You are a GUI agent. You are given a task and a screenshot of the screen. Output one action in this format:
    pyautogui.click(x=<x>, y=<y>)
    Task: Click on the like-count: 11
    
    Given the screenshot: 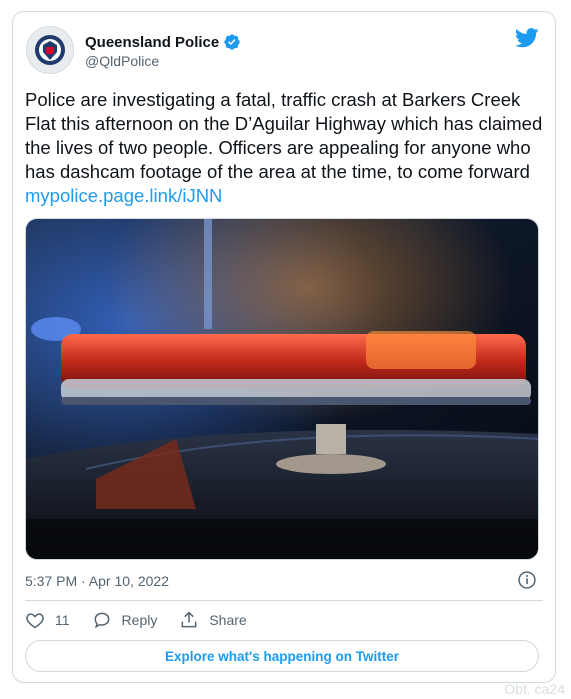 What is the action you would take?
    pyautogui.click(x=62, y=620)
    